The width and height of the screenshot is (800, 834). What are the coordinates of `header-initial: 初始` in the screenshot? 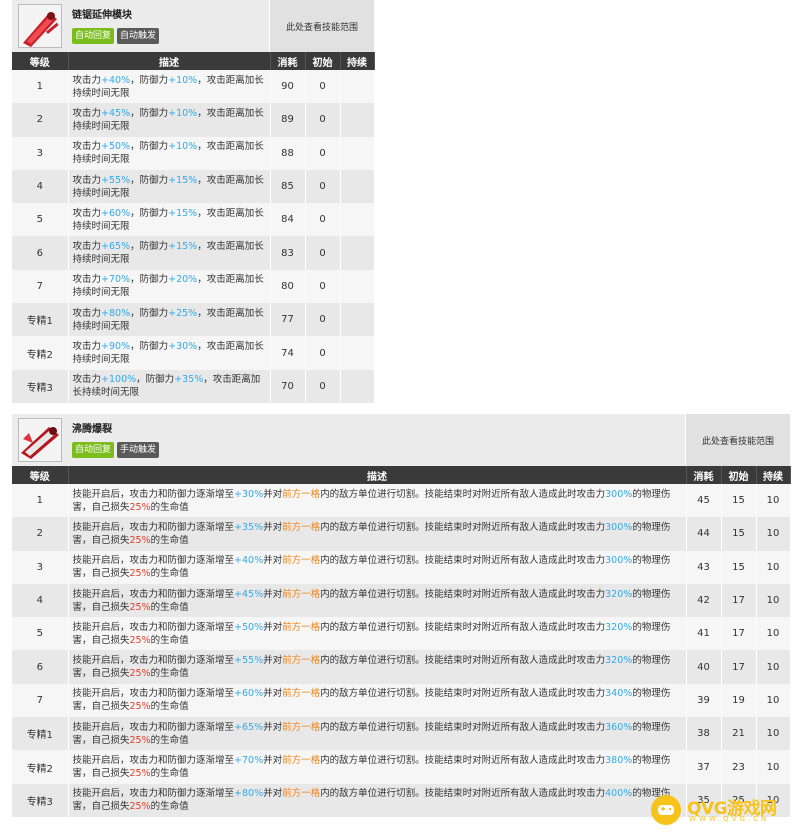 It's located at (739, 475).